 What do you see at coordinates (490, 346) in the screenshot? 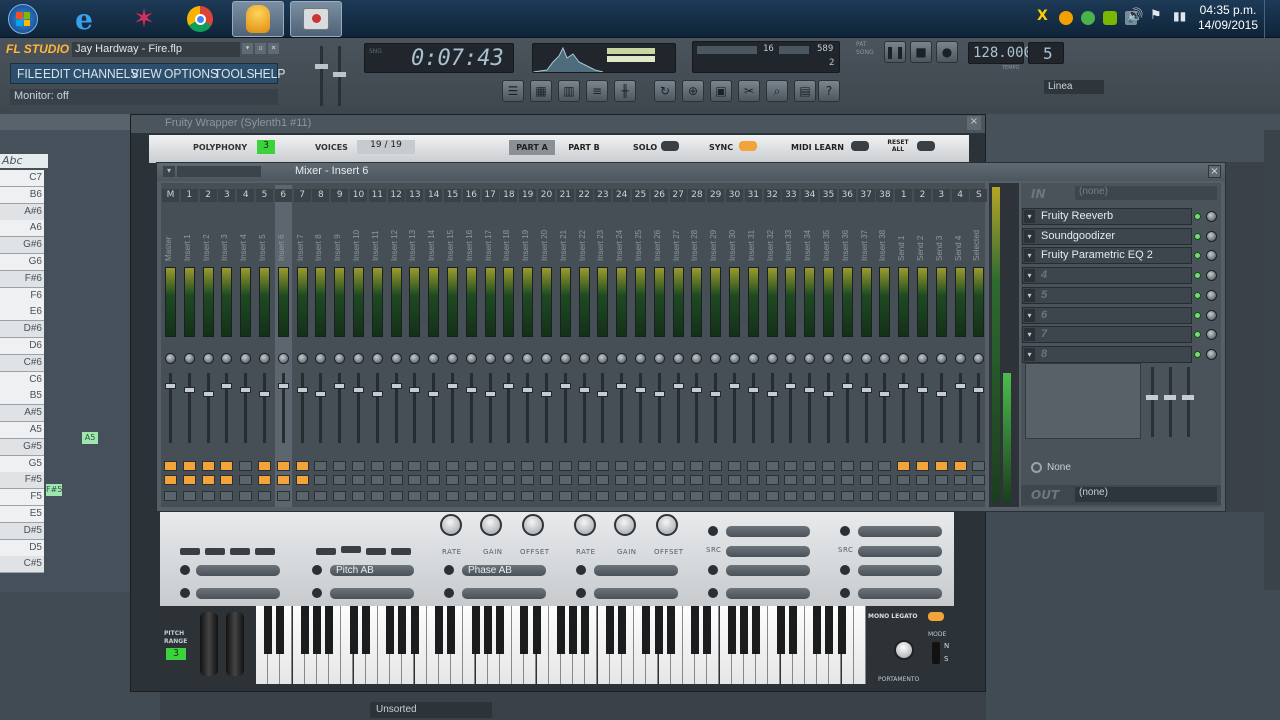
I see `insert-strip: 17 Insert 17` at bounding box center [490, 346].